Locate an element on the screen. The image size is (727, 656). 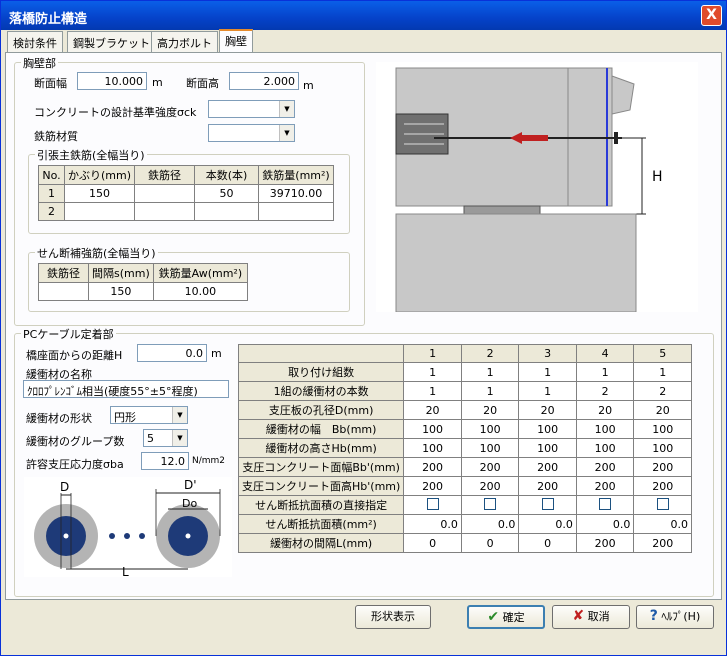
nut-icon is located at coordinates (616, 138).